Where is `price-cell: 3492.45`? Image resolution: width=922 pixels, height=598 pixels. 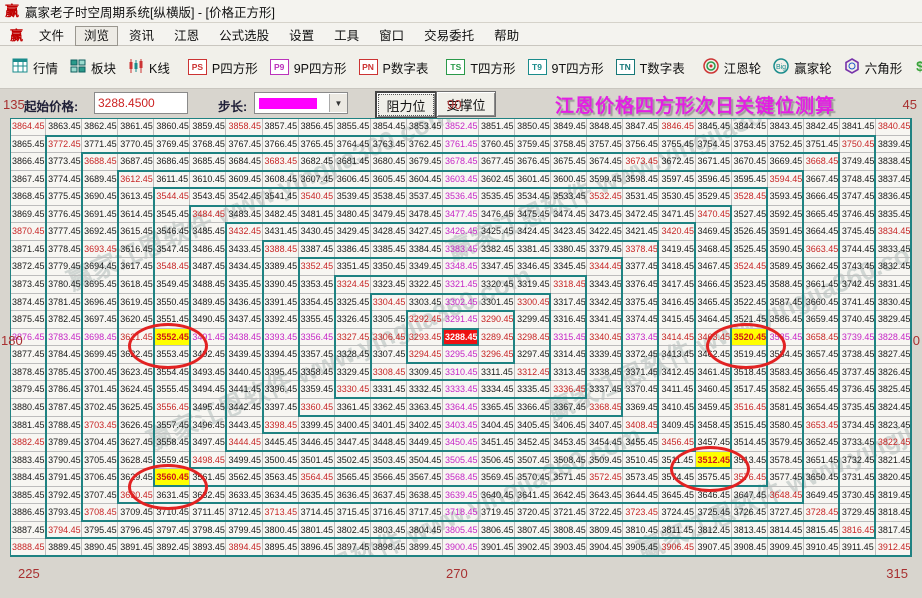 price-cell: 3492.45 is located at coordinates (208, 355).